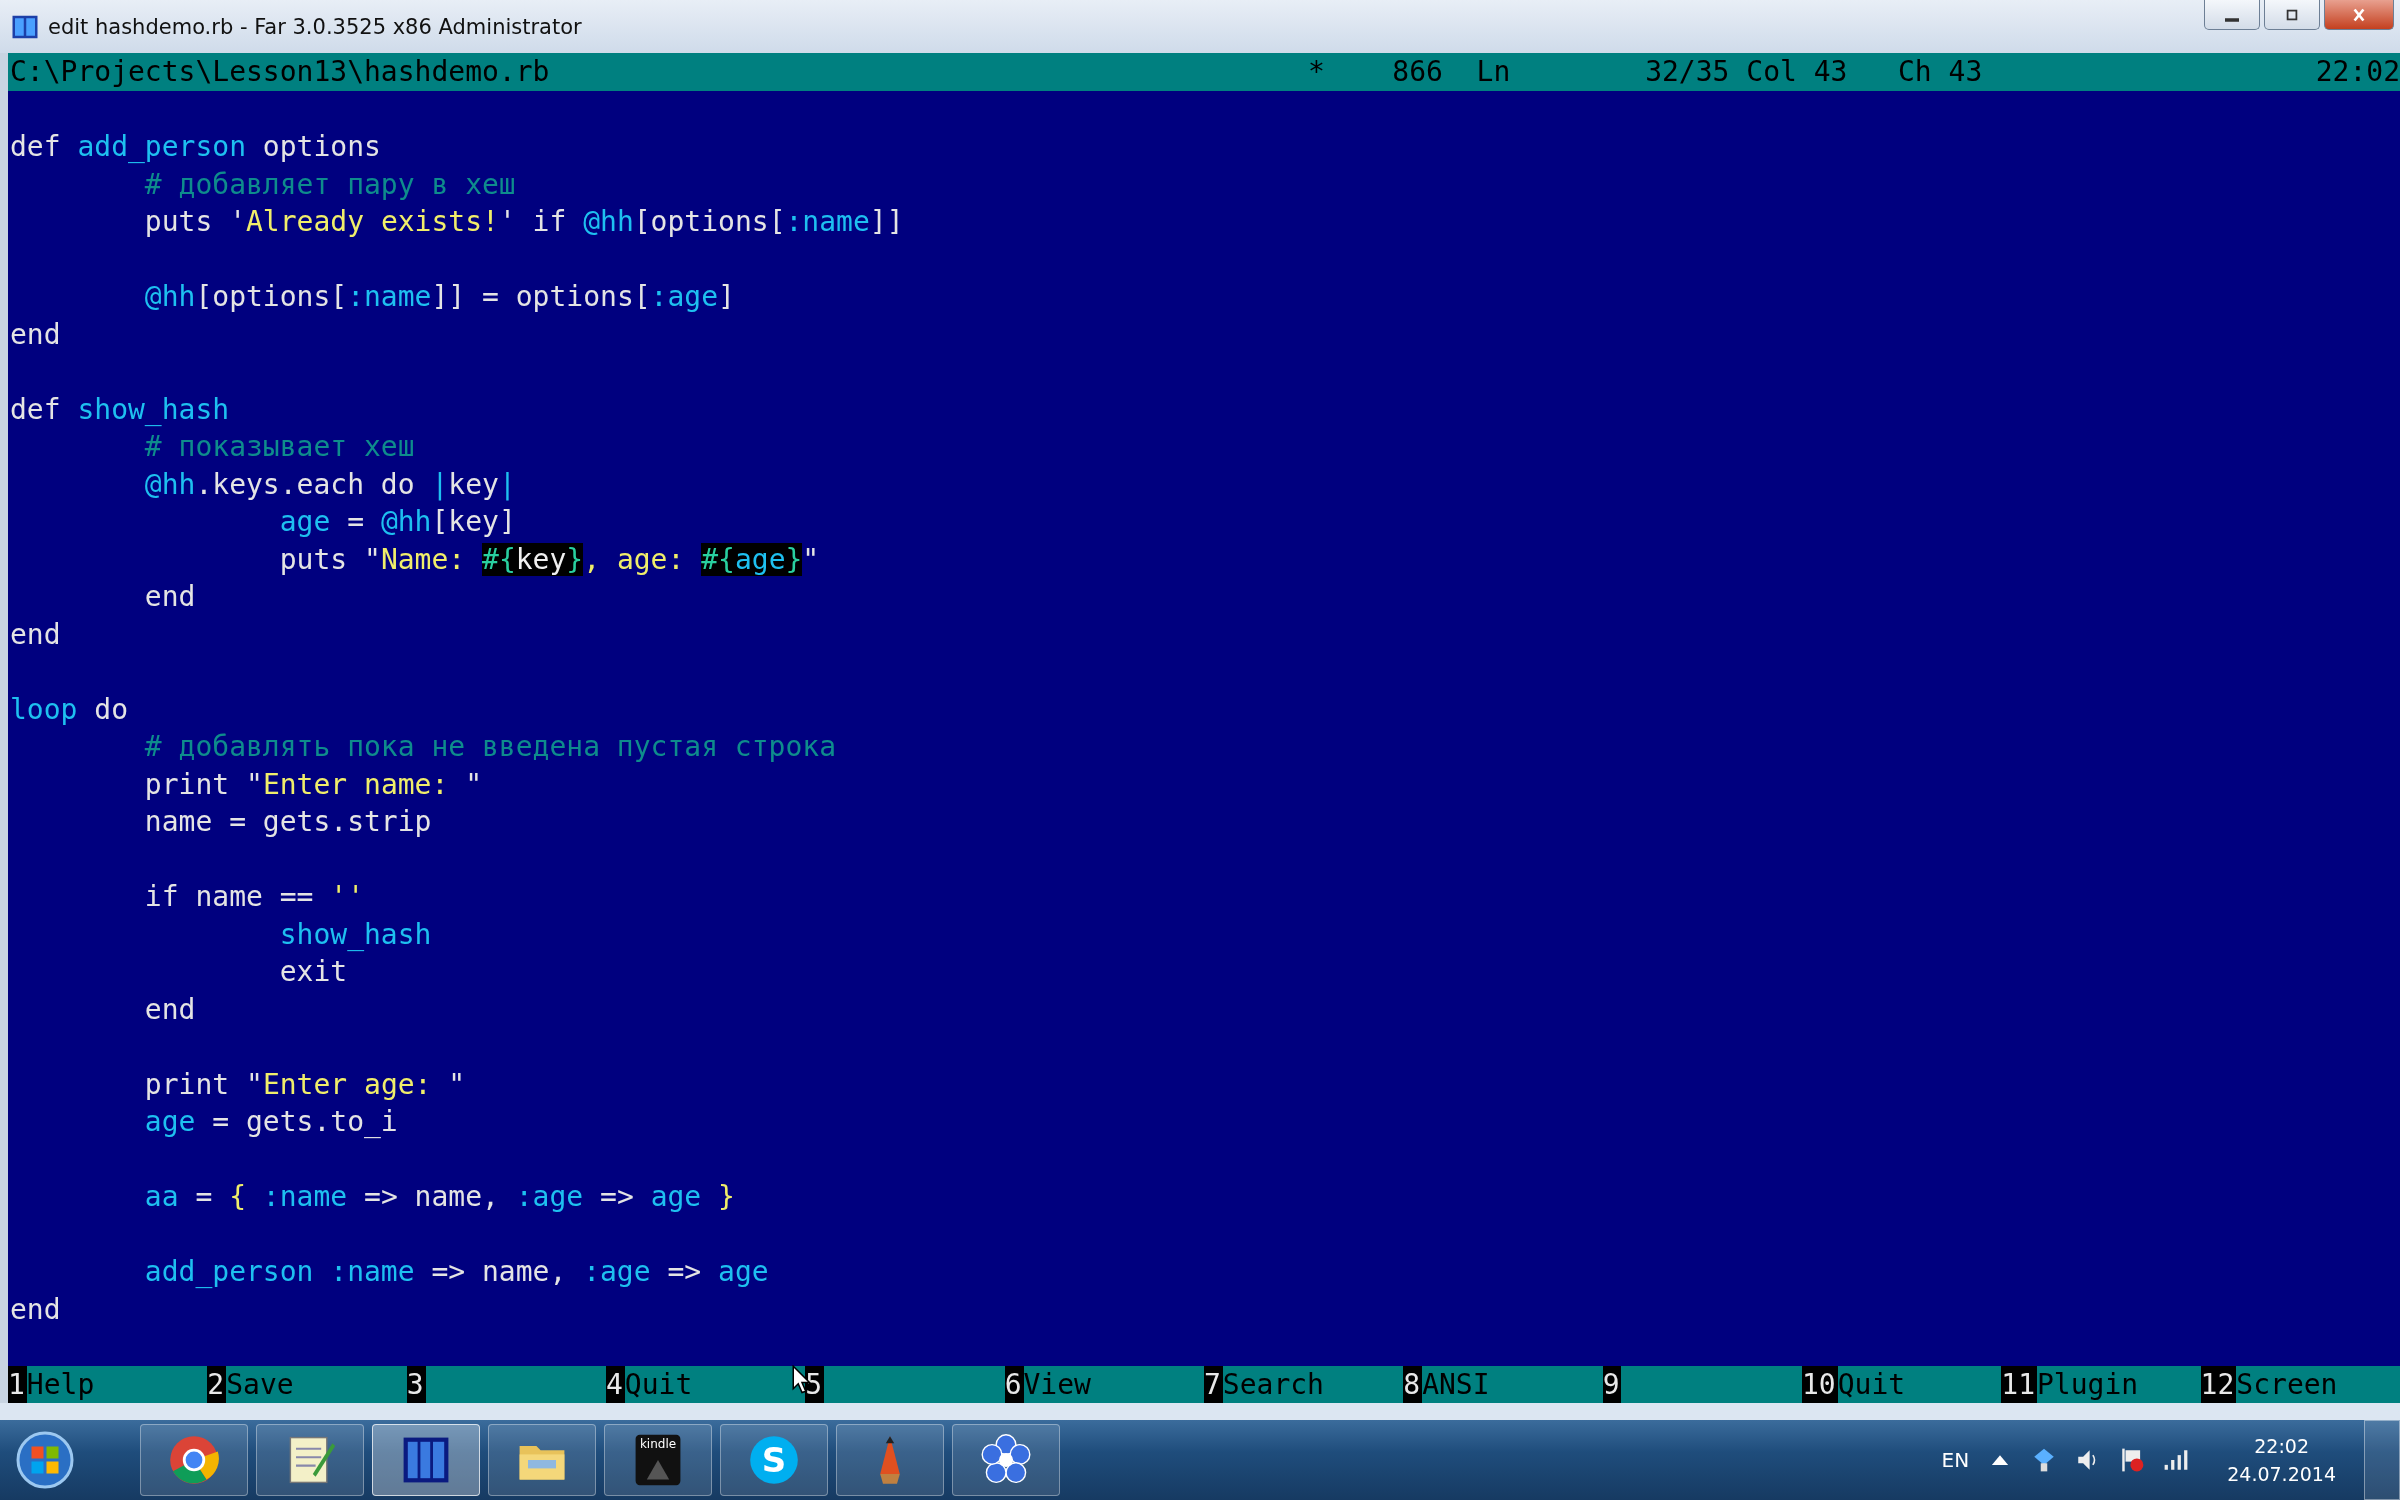 This screenshot has height=1500, width=2400. I want to click on key-number: 7, so click(1213, 1384).